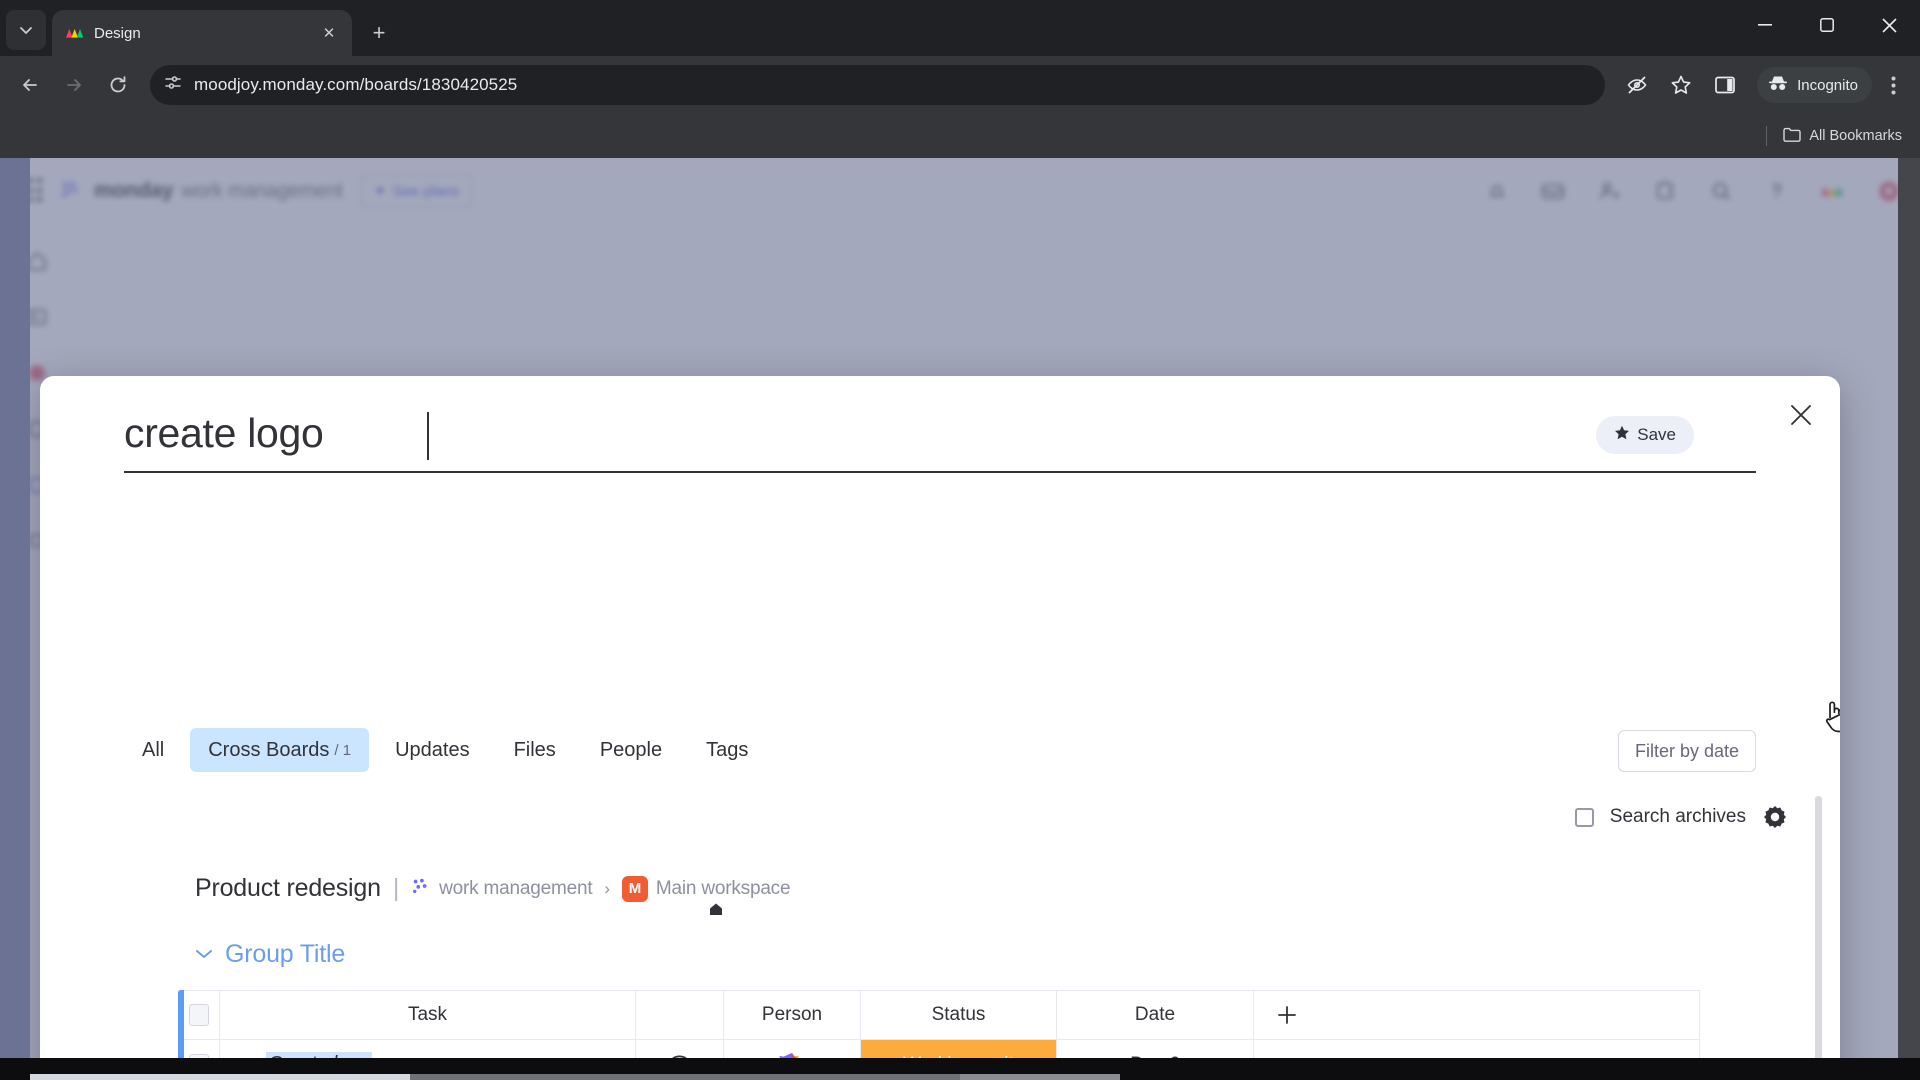 This screenshot has height=1080, width=1920. Describe the element at coordinates (1830, 716) in the screenshot. I see `pointer-hand-icon` at that location.